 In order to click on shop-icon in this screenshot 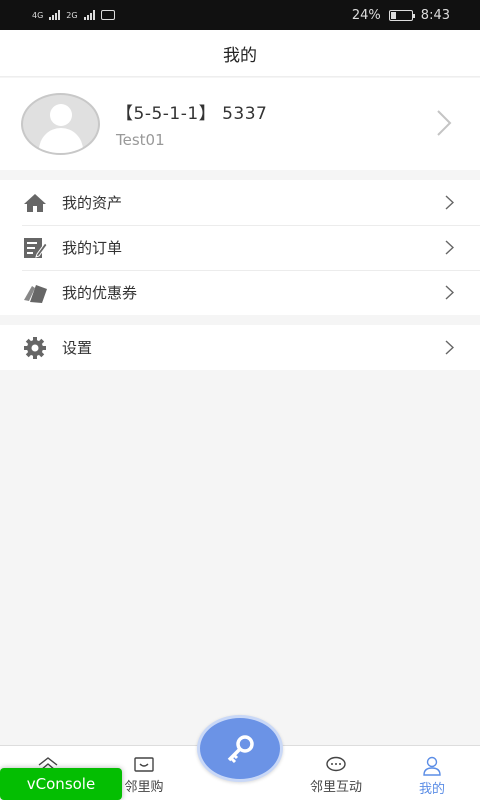, I will do `click(144, 764)`.